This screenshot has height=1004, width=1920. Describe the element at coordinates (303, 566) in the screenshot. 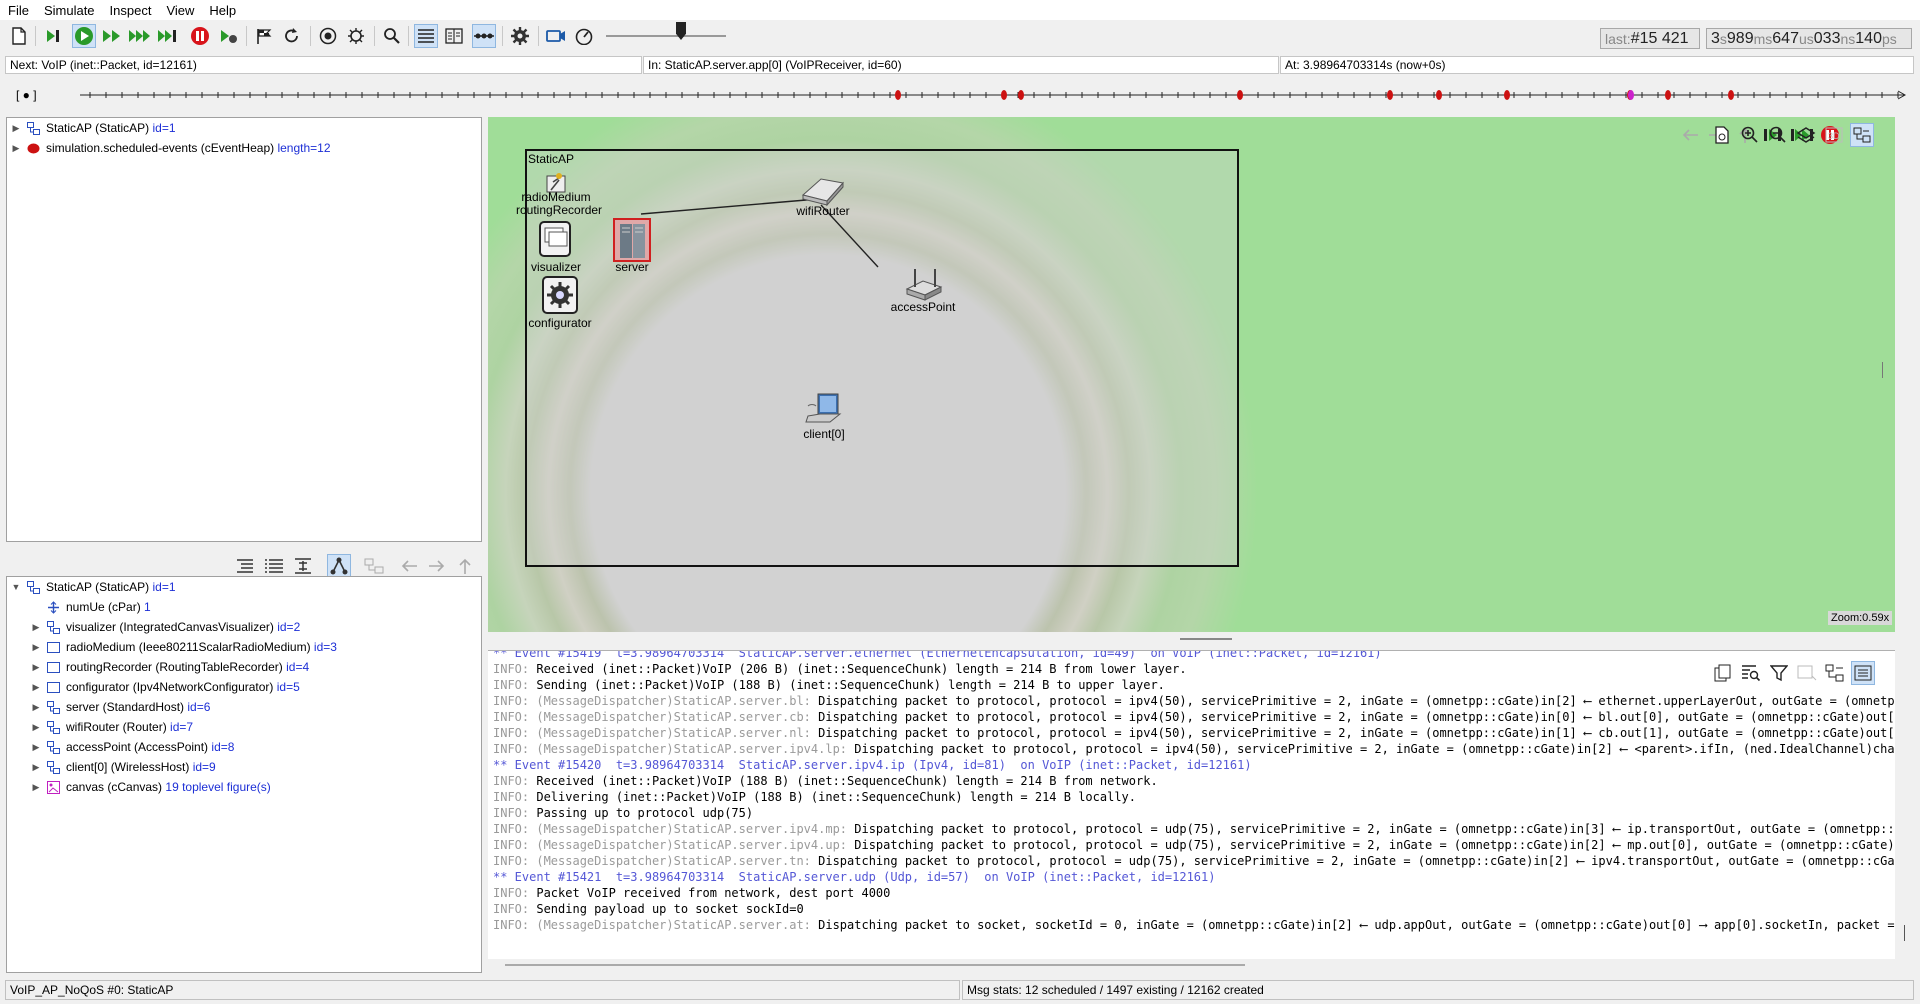

I see `children-mode-icon` at that location.